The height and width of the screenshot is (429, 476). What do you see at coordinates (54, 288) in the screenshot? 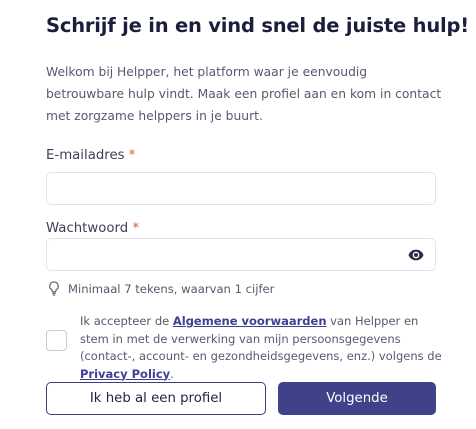
I see `lightbulb-icon` at bounding box center [54, 288].